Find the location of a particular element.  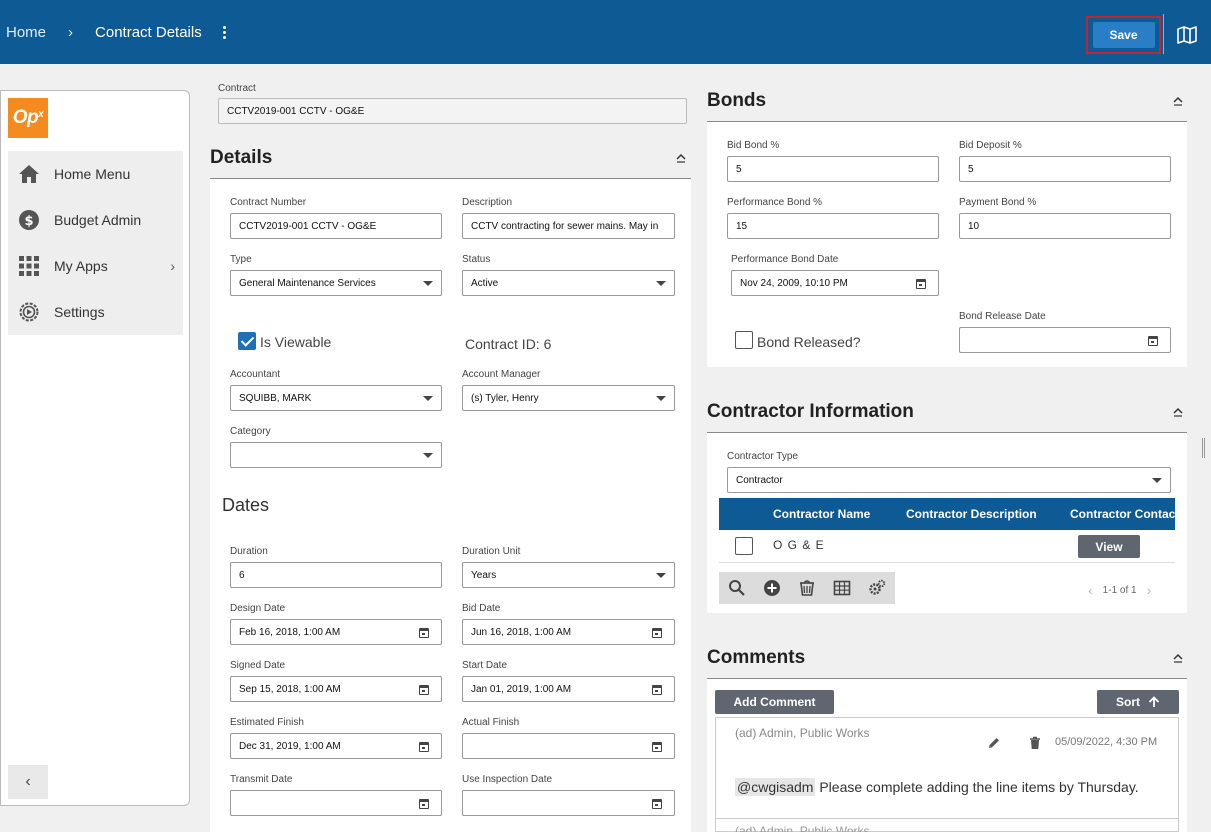

performance-bond-date-value: Nov 24, 2009, 10:10 PM is located at coordinates (794, 283).